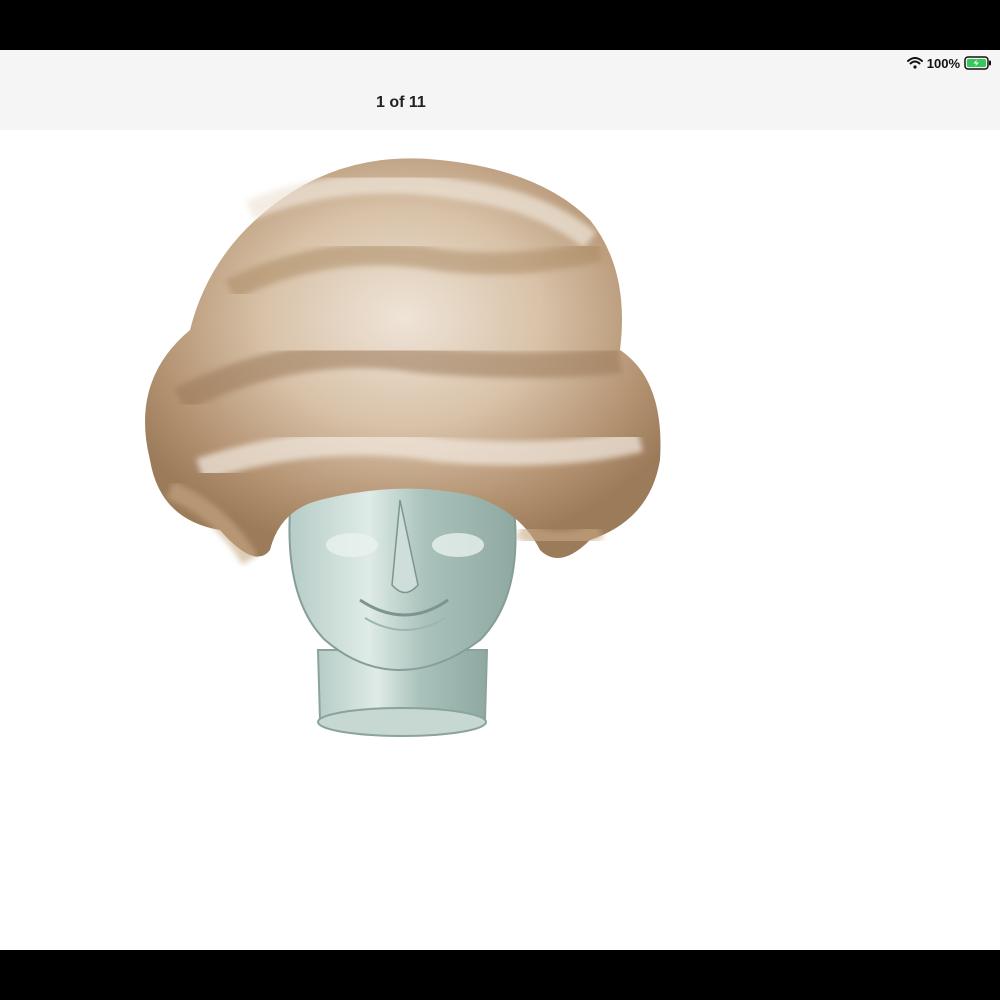 The image size is (1000, 1000). I want to click on battery-charging-icon, so click(978, 63).